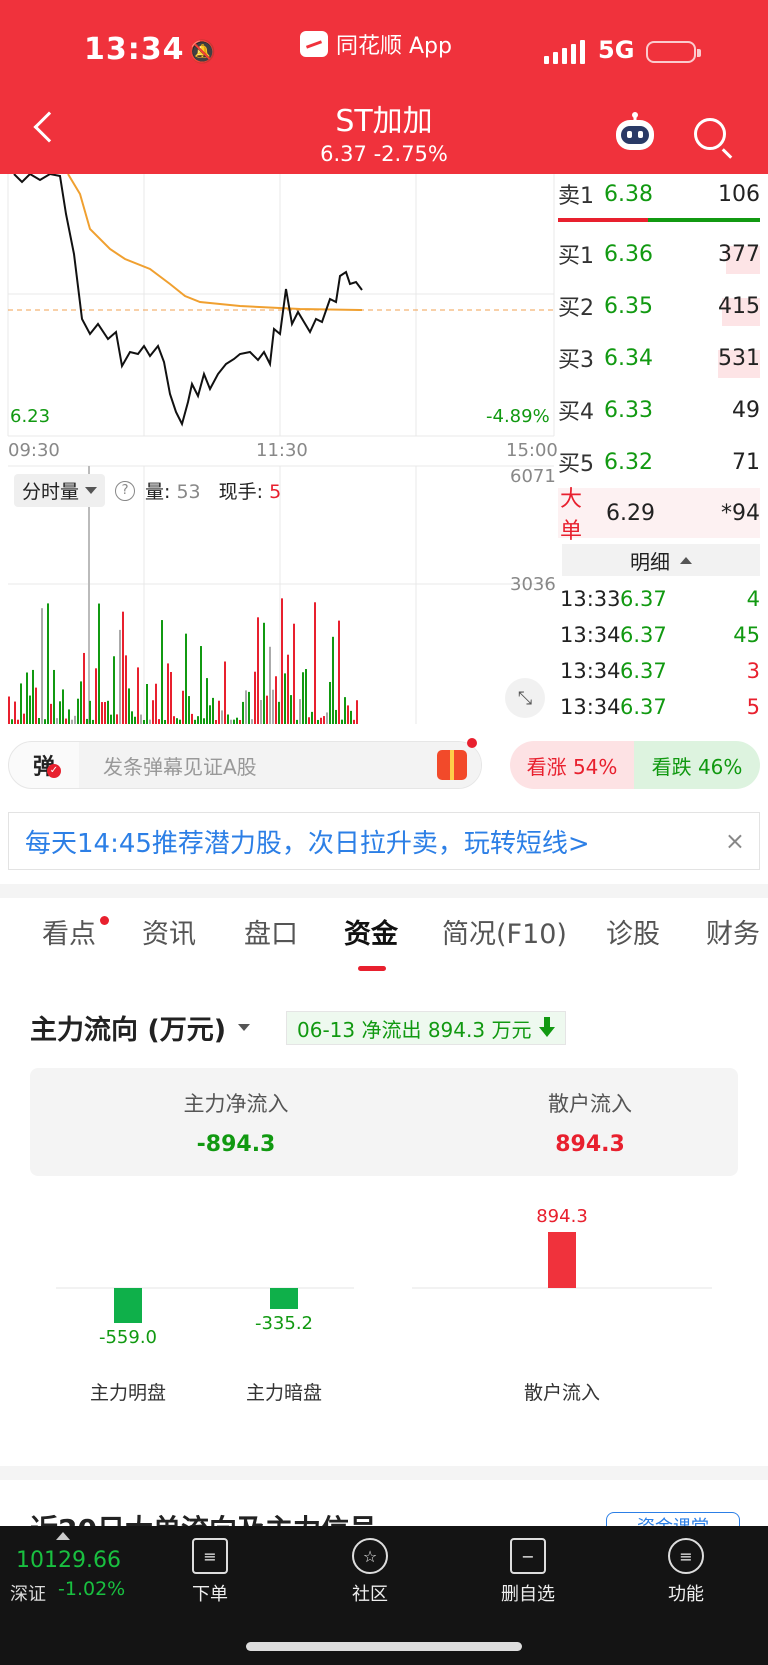 The image size is (768, 1665). Describe the element at coordinates (673, 52) in the screenshot. I see `battery-icon` at that location.